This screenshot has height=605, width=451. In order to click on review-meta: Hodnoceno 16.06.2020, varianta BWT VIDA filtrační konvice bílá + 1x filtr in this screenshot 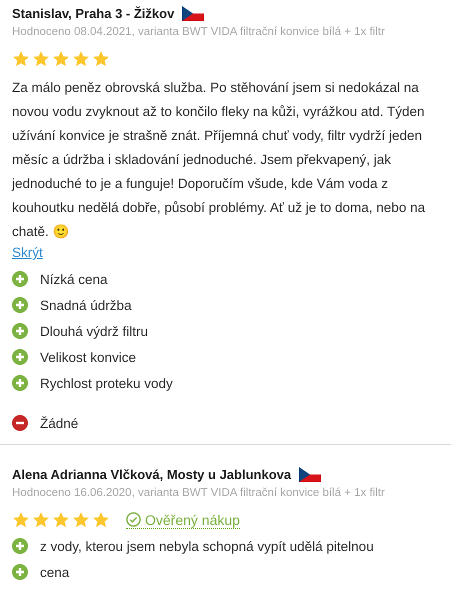, I will do `click(199, 493)`.